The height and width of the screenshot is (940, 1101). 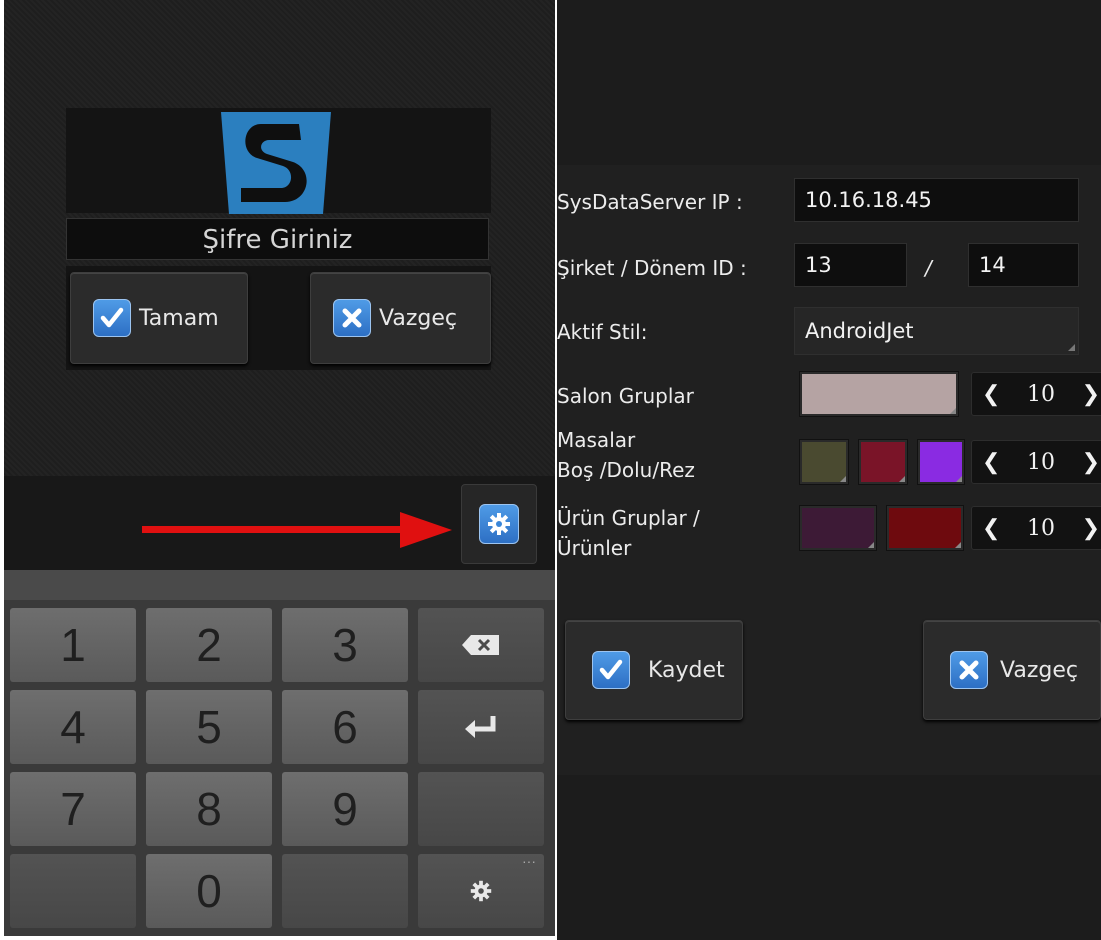 What do you see at coordinates (73, 645) in the screenshot?
I see `key-1: 1` at bounding box center [73, 645].